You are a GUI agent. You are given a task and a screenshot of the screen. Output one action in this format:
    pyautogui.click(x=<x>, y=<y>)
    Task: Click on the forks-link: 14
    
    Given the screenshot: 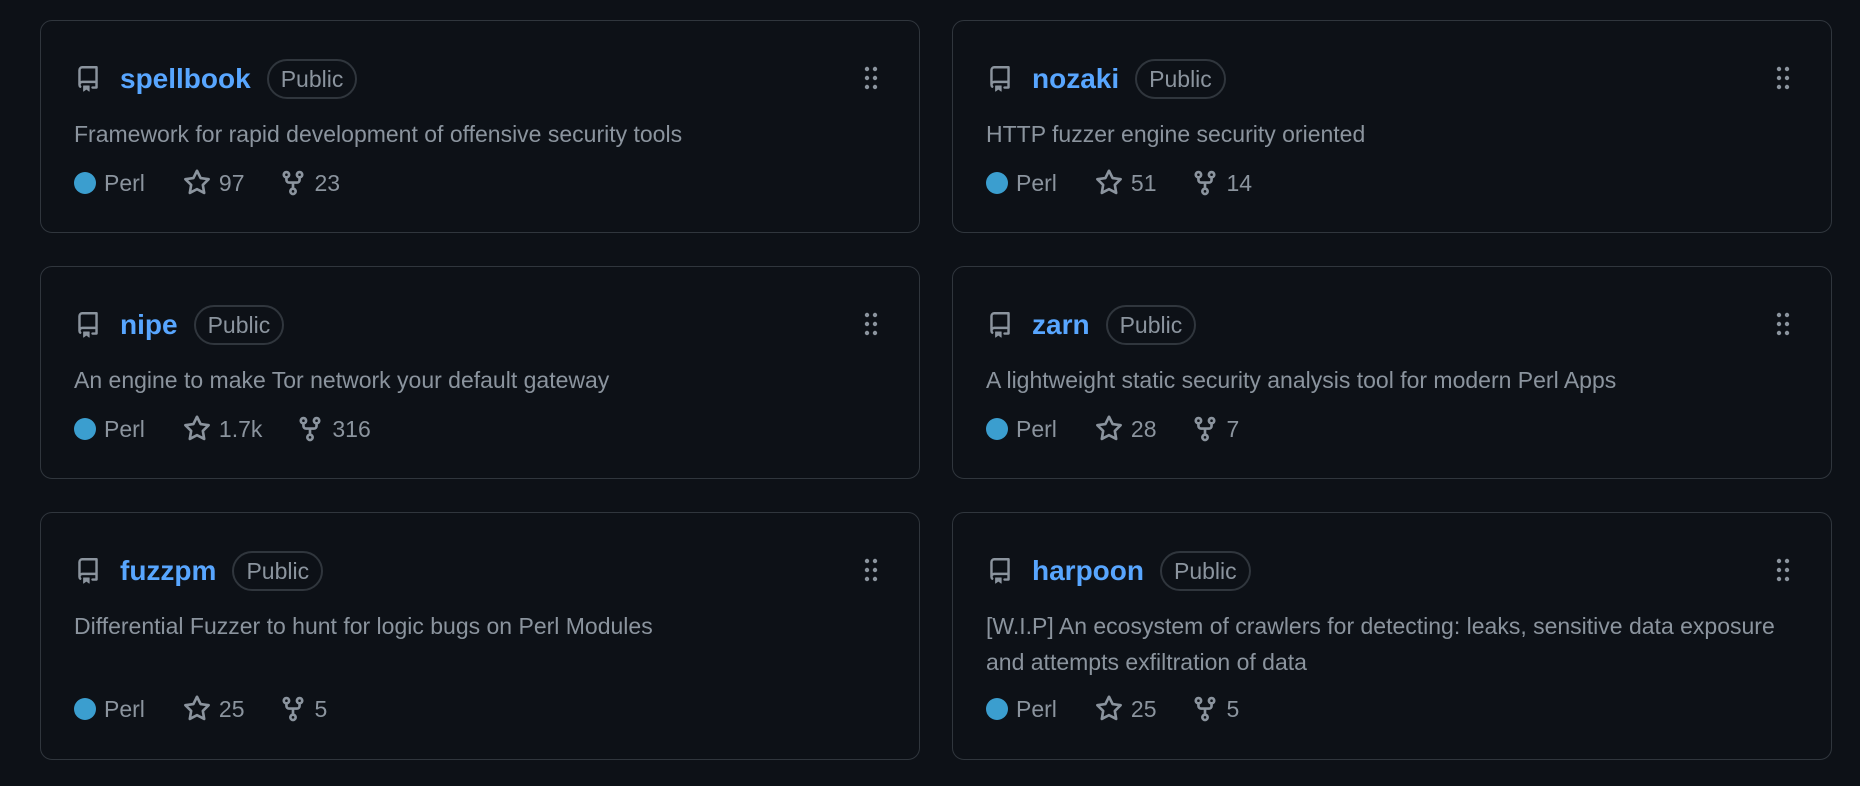 What is the action you would take?
    pyautogui.click(x=1222, y=183)
    